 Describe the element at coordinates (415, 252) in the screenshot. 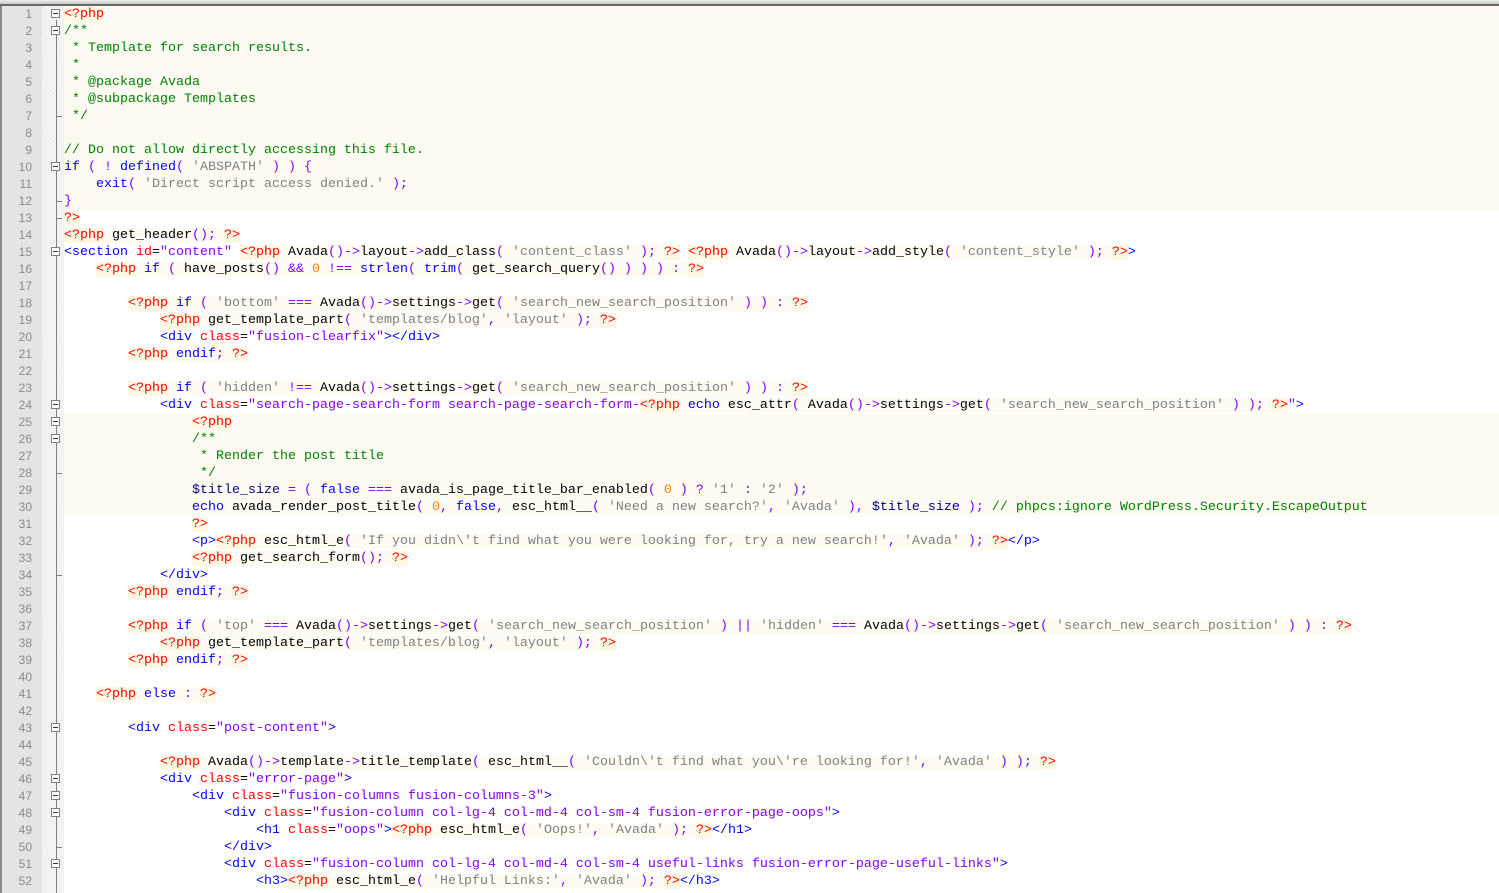

I see `operator: ->` at that location.